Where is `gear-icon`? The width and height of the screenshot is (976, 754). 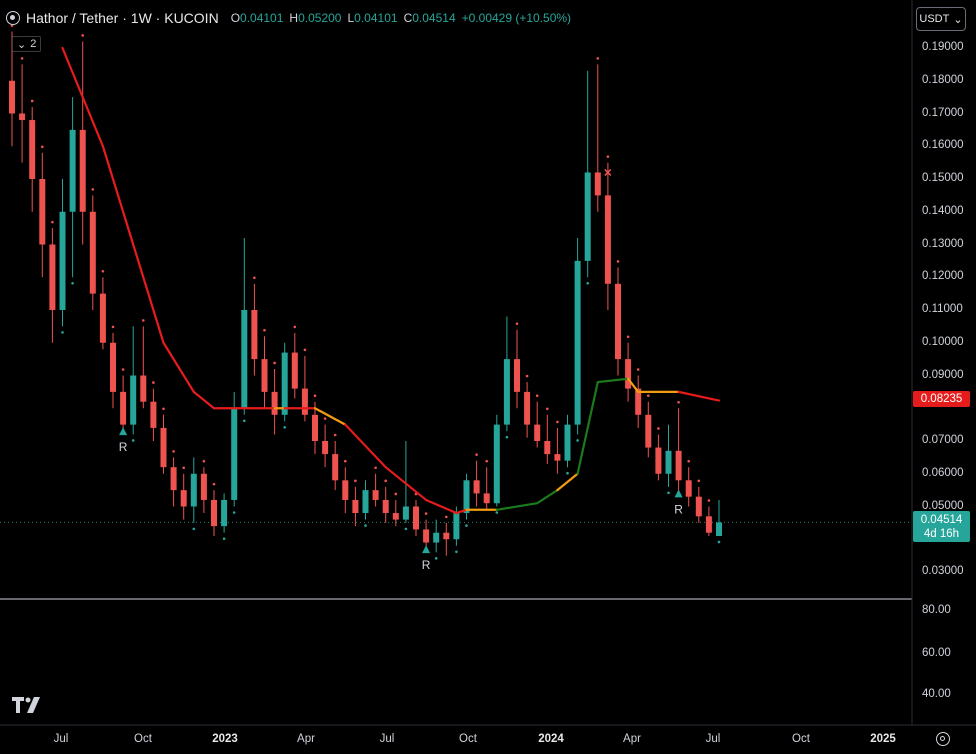 gear-icon is located at coordinates (943, 739).